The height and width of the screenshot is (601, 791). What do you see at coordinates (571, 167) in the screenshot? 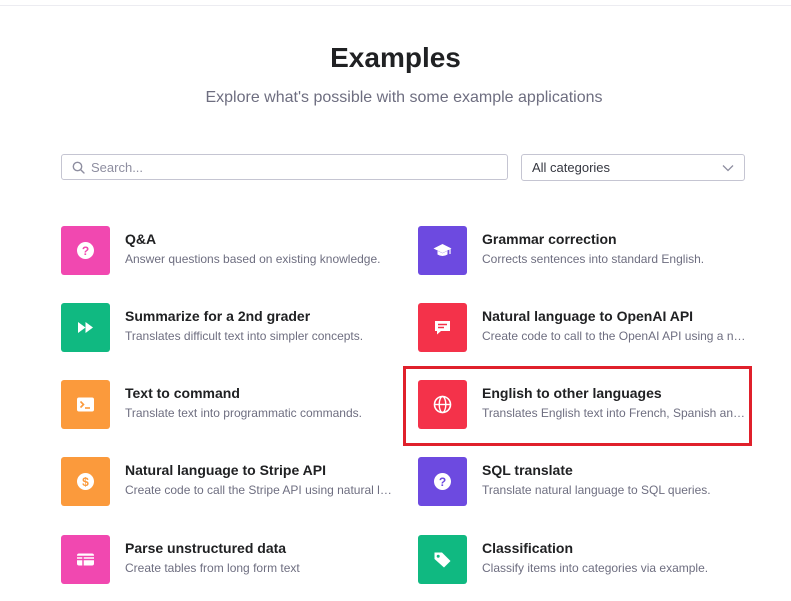
I see `category-select-value: All categories` at bounding box center [571, 167].